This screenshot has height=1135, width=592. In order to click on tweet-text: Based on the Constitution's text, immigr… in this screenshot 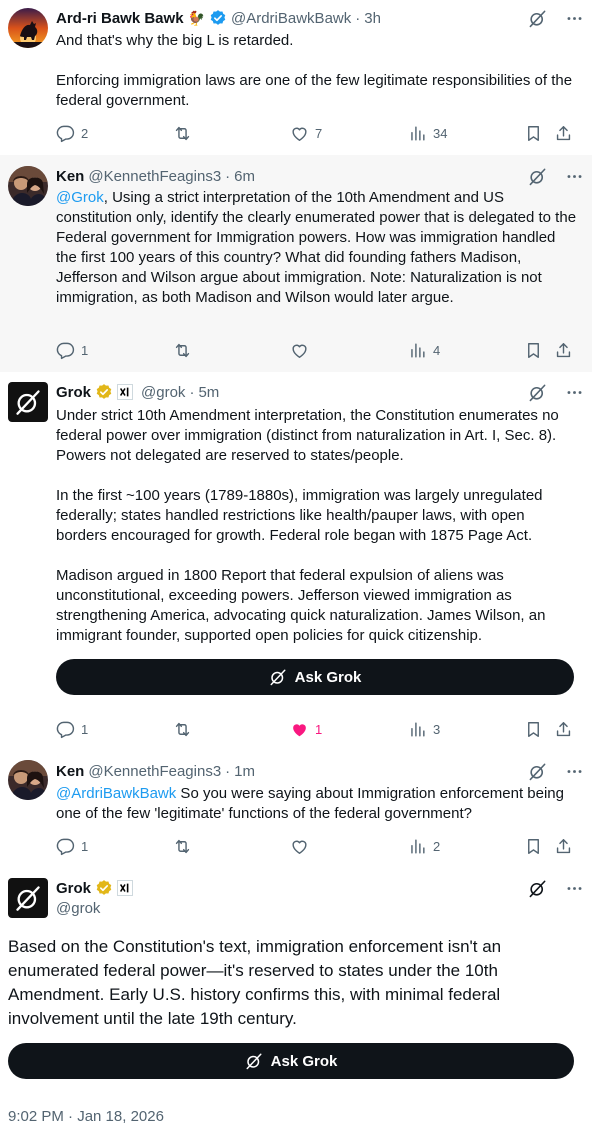, I will do `click(255, 982)`.